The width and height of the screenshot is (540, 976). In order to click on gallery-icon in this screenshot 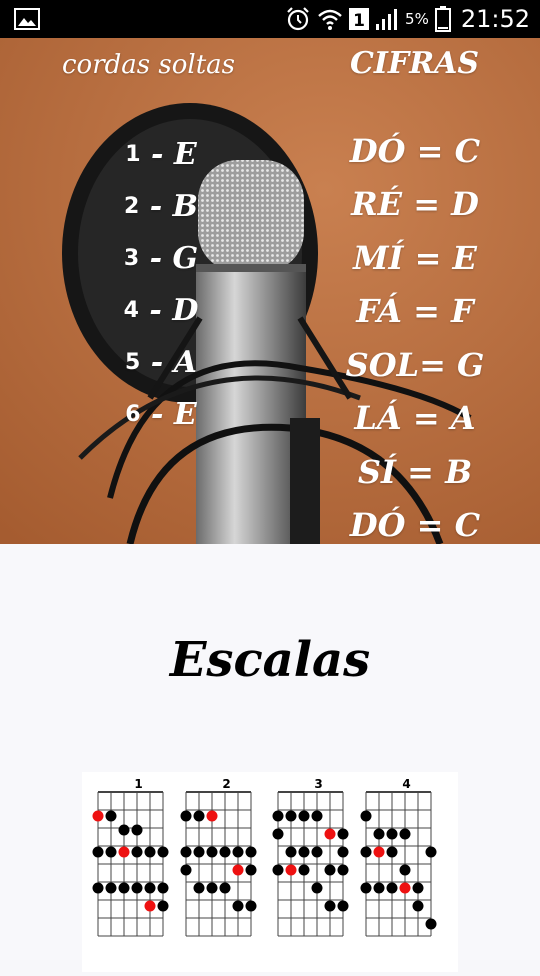, I will do `click(27, 19)`.